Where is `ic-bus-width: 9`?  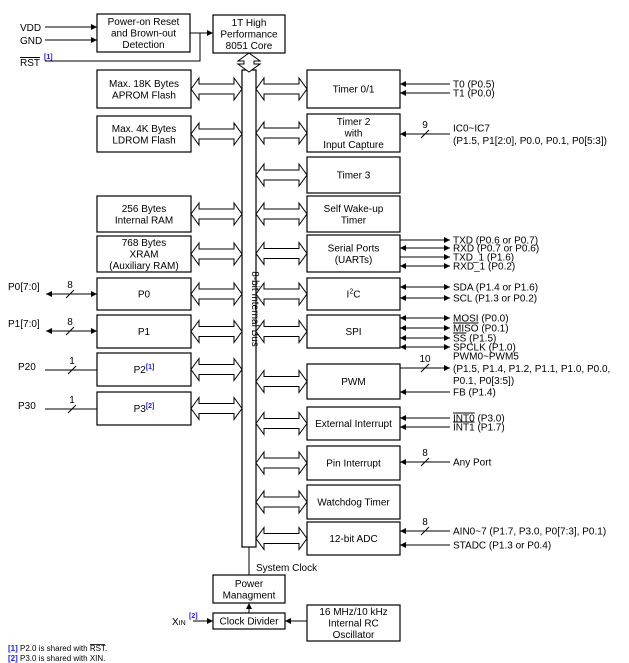 ic-bus-width: 9 is located at coordinates (425, 125).